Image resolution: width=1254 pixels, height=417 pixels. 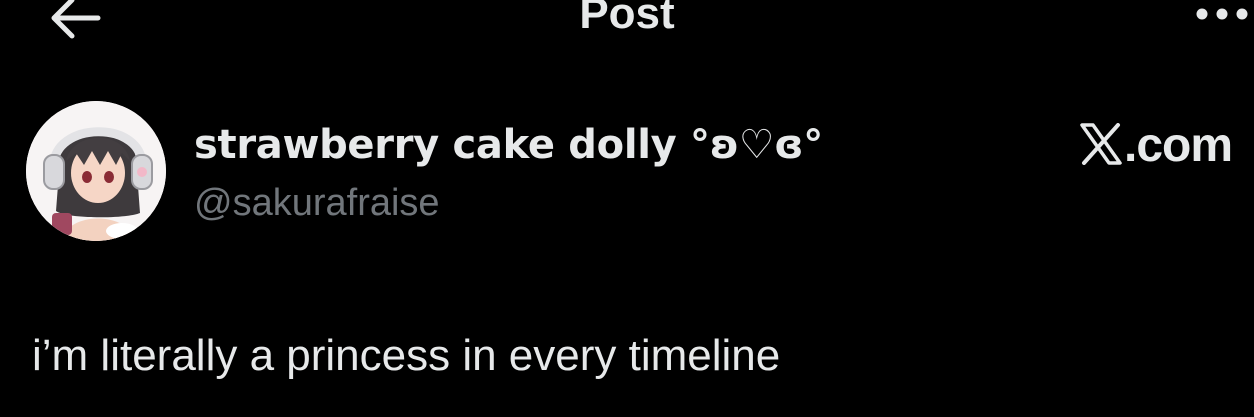 What do you see at coordinates (317, 203) in the screenshot?
I see `author-handle: @sakurafraise` at bounding box center [317, 203].